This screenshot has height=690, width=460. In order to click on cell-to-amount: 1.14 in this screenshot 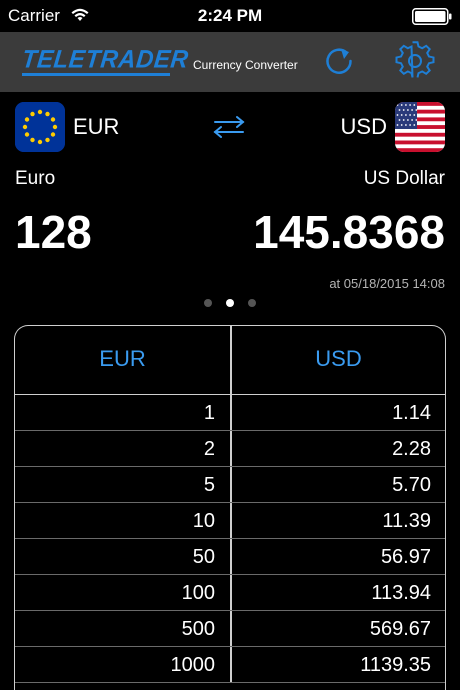, I will do `click(411, 413)`.